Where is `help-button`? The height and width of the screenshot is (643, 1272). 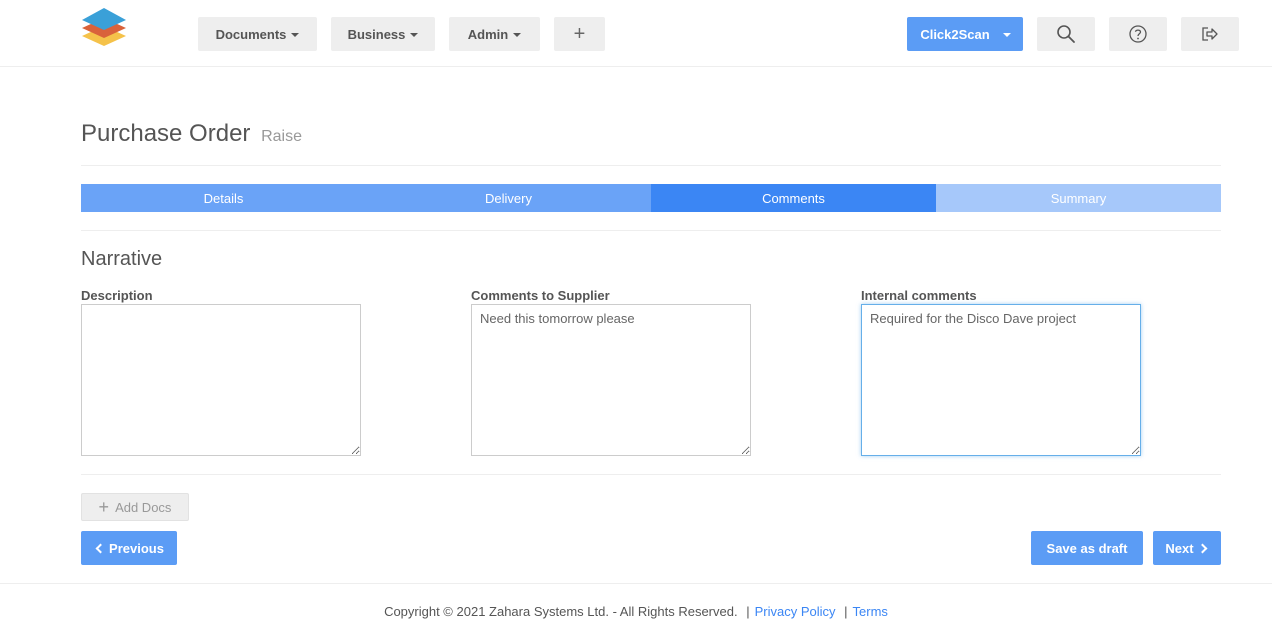 help-button is located at coordinates (1138, 34).